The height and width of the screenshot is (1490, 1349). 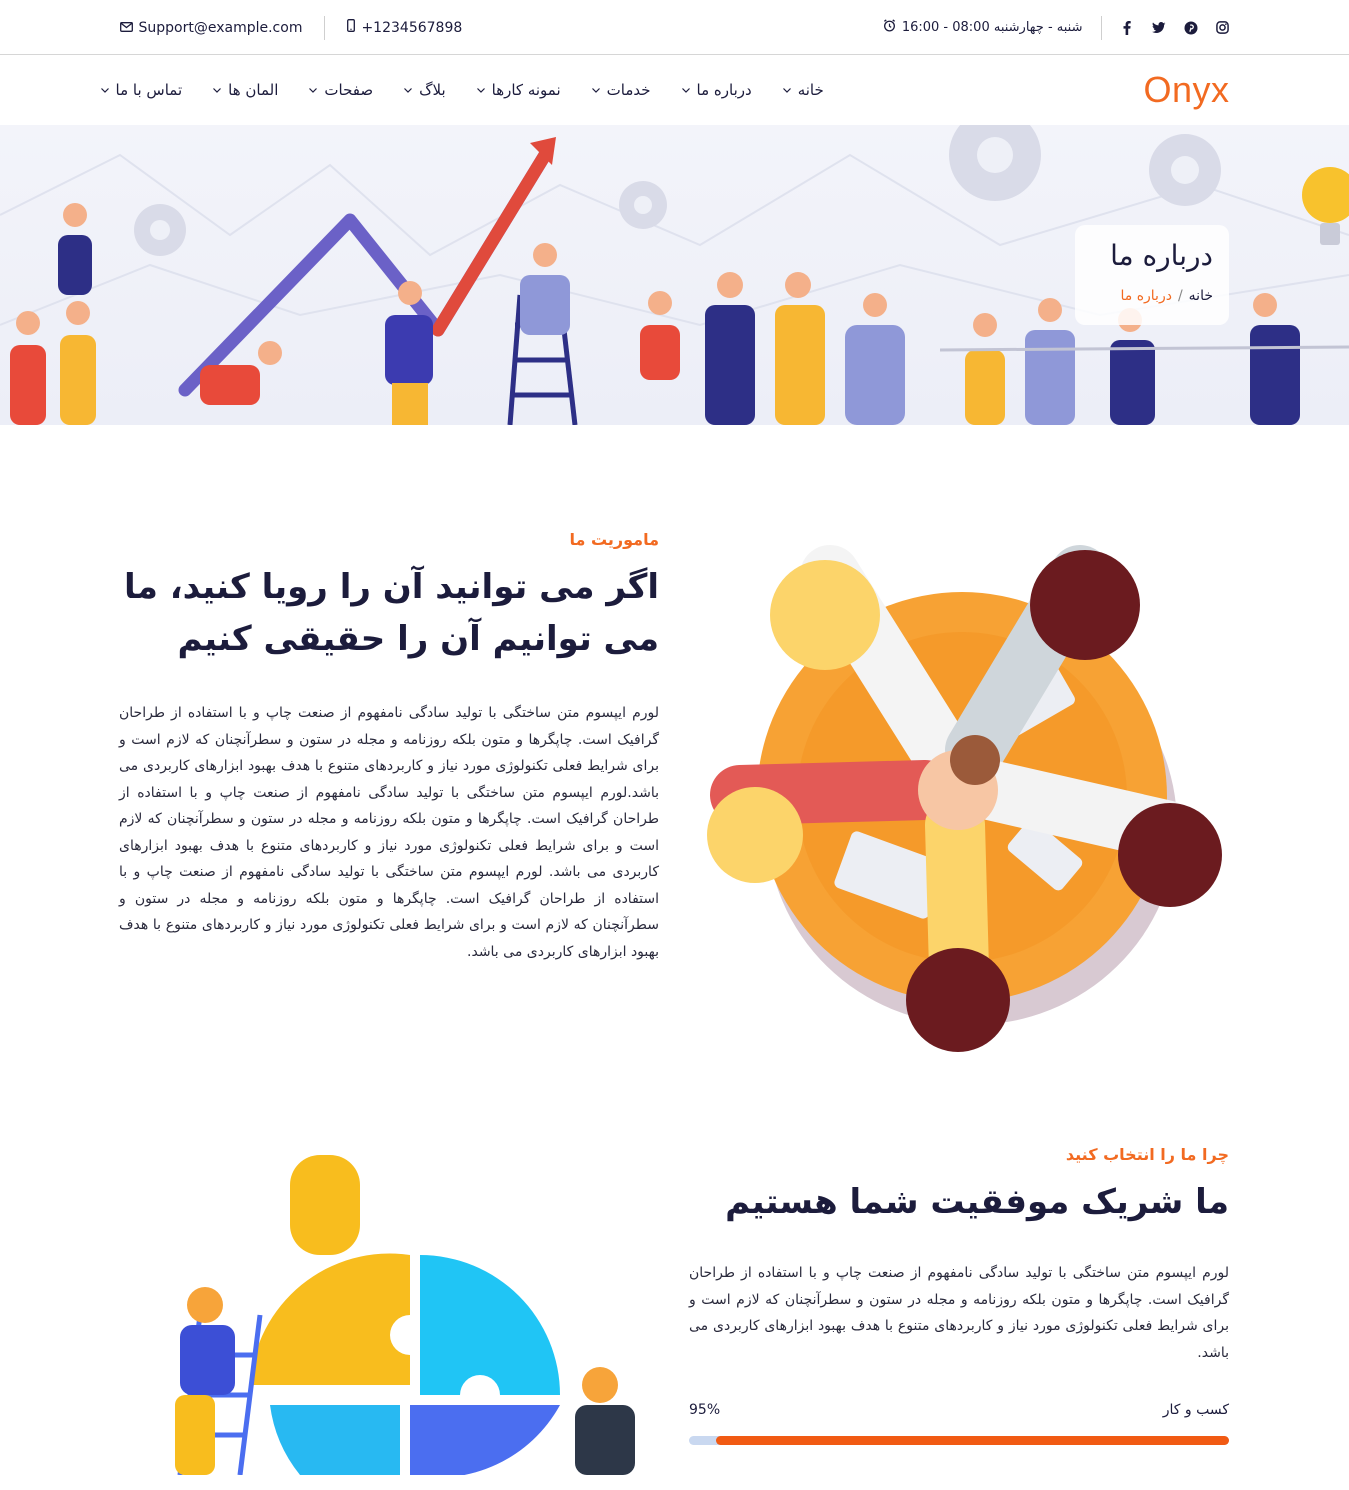 I want to click on page-header-card: درباره ما خانه / درباره ما, so click(x=1152, y=275).